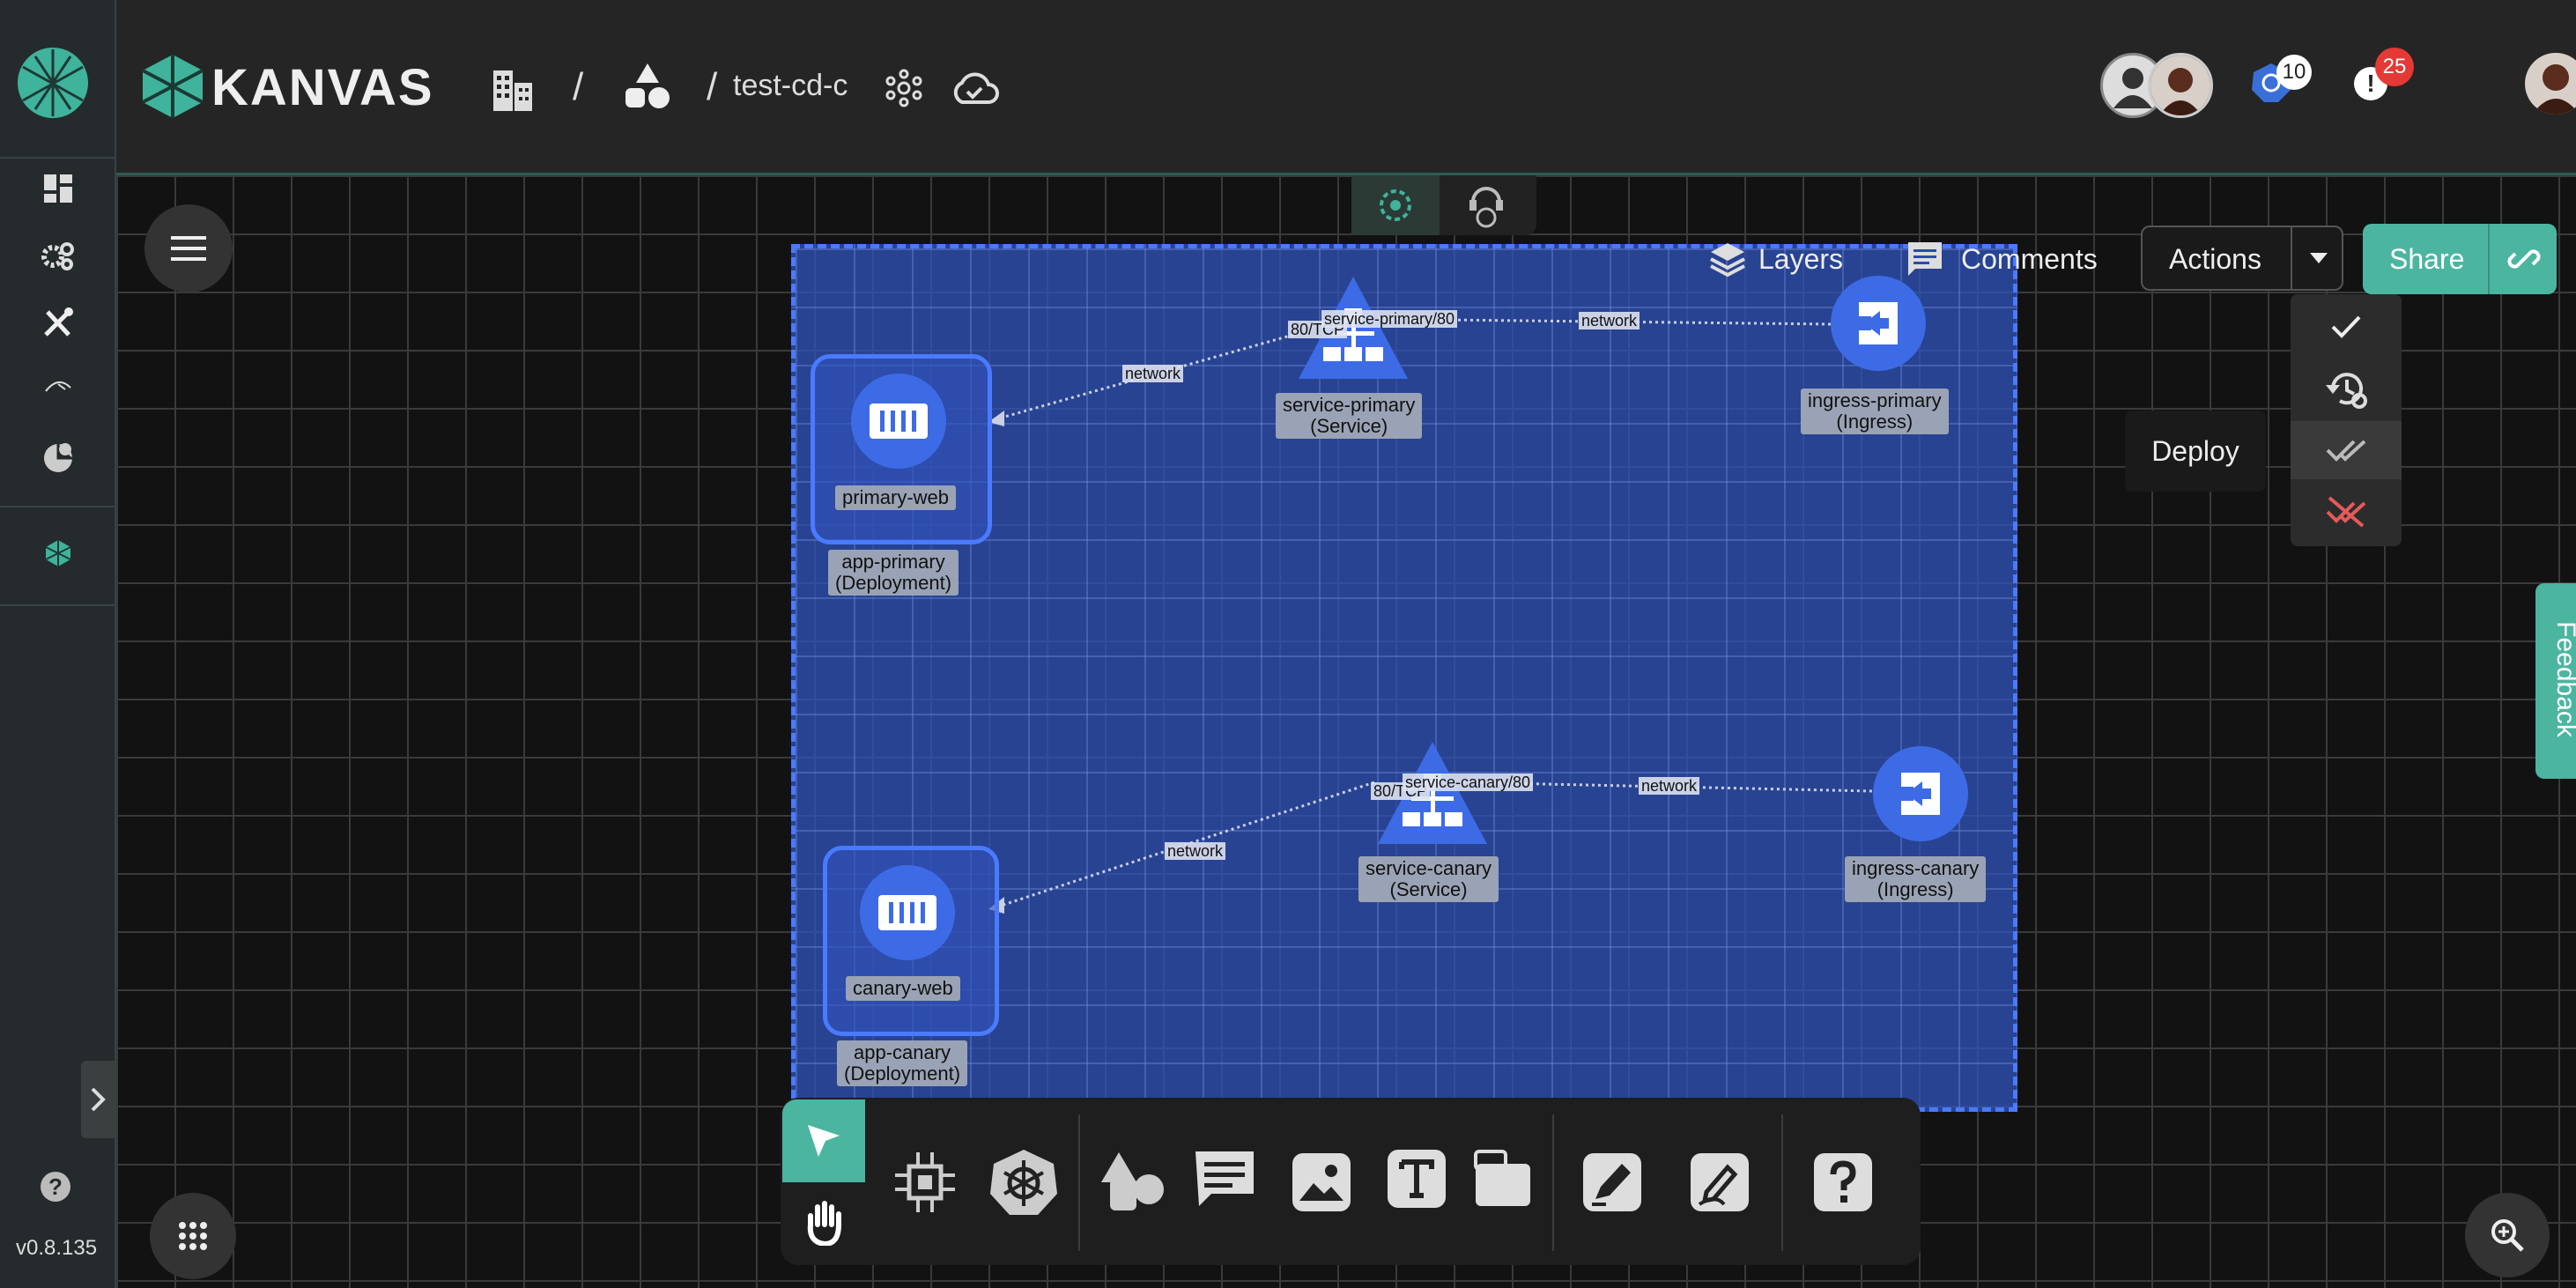 Image resolution: width=2576 pixels, height=1288 pixels. I want to click on undeploy-icon, so click(2346, 512).